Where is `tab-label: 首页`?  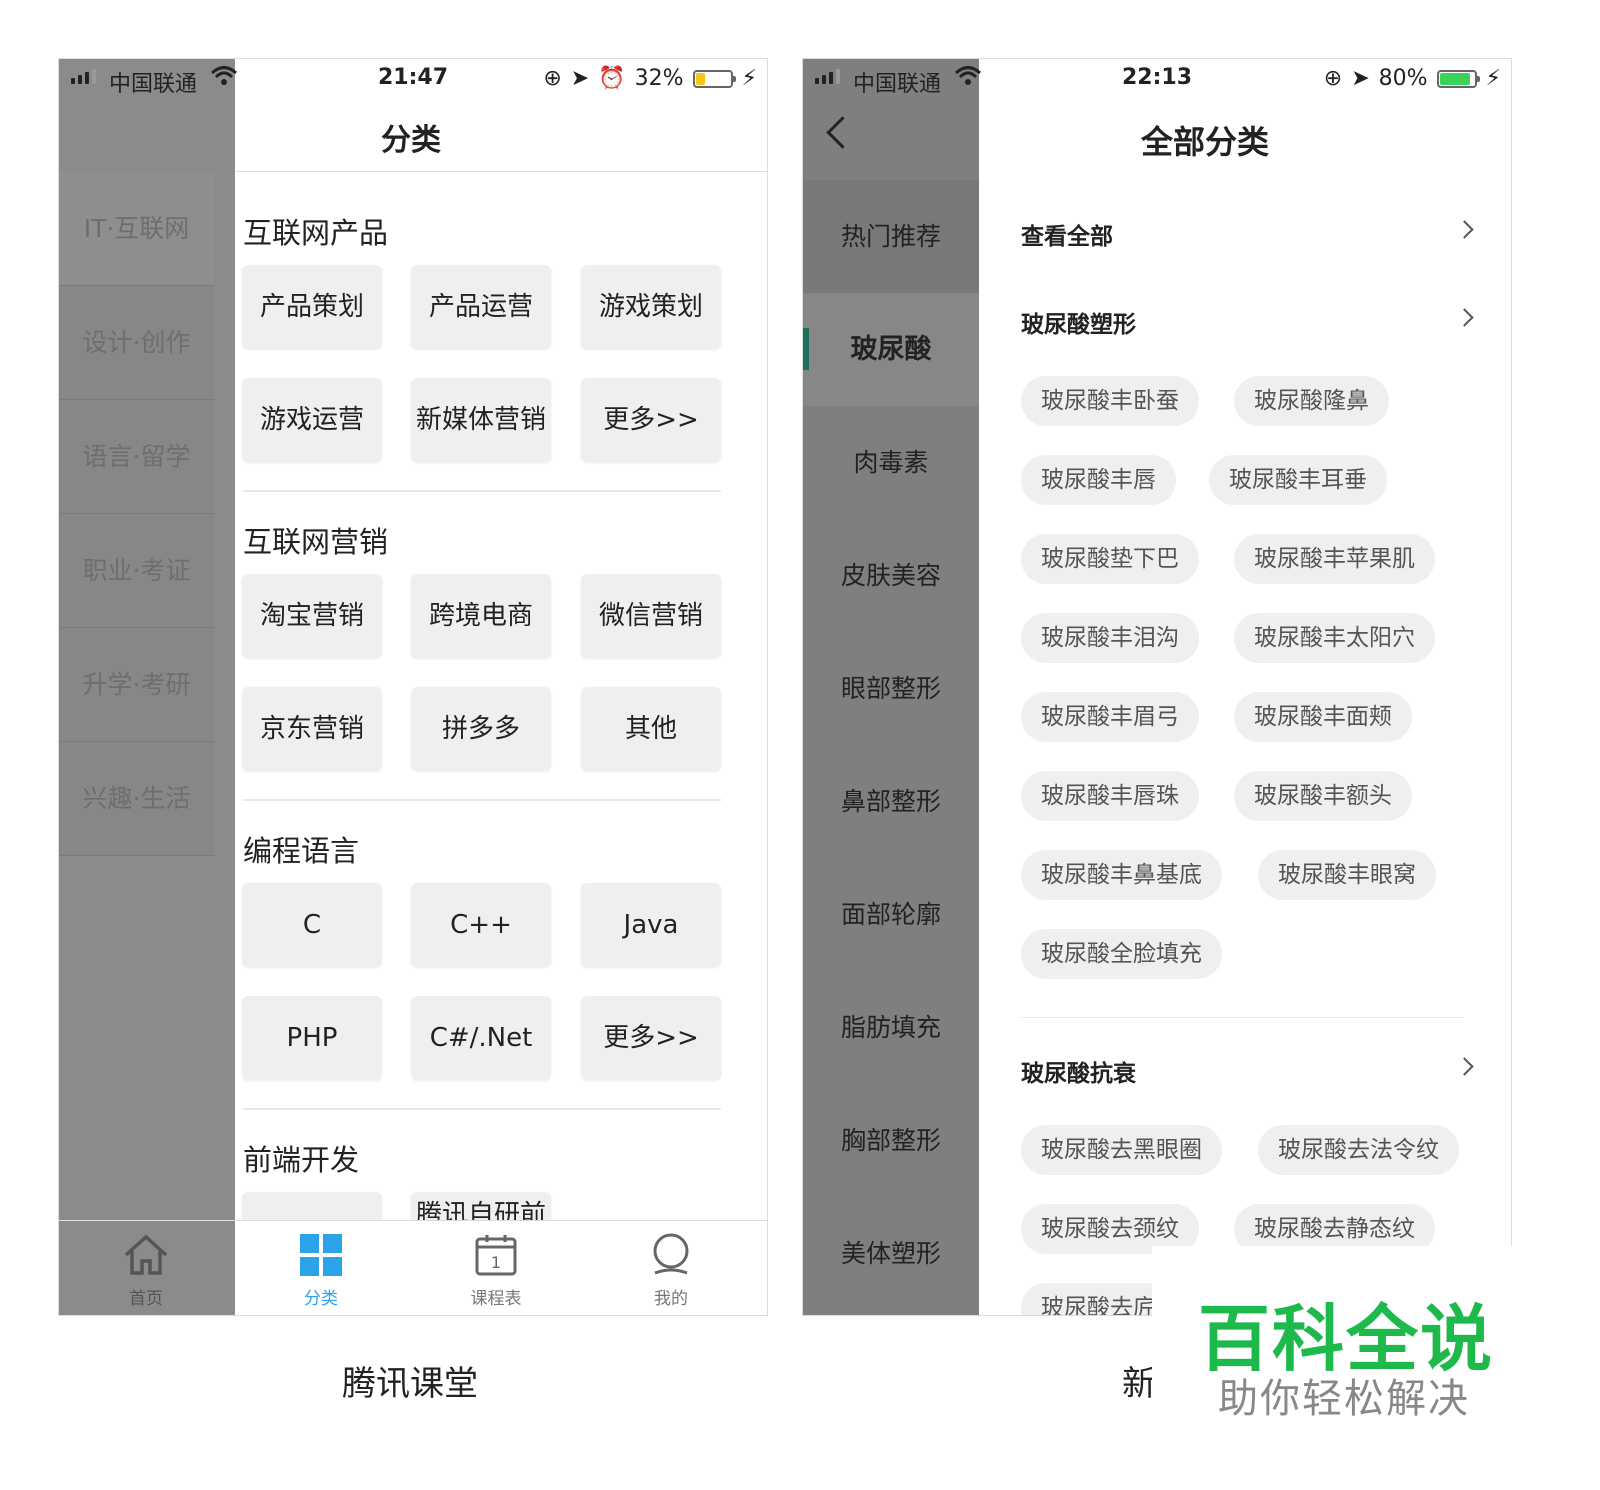 tab-label: 首页 is located at coordinates (146, 1299).